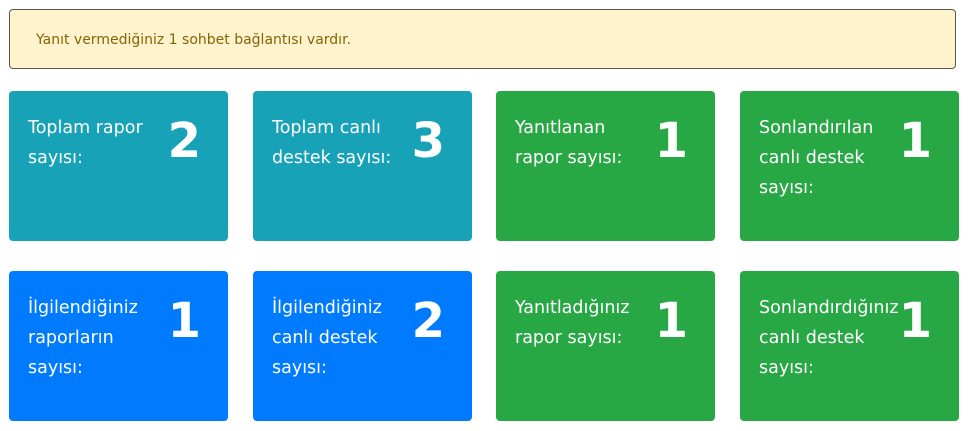  What do you see at coordinates (83, 338) in the screenshot?
I see `card-label: İlgilendiğiniz raporların sayısı:` at bounding box center [83, 338].